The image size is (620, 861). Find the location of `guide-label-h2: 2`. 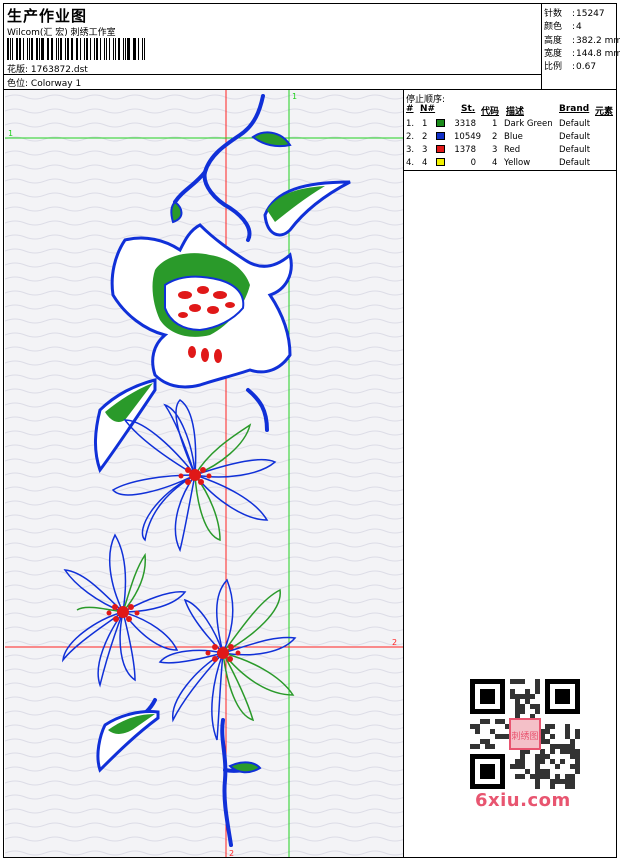

guide-label-h2: 2 is located at coordinates (394, 642).